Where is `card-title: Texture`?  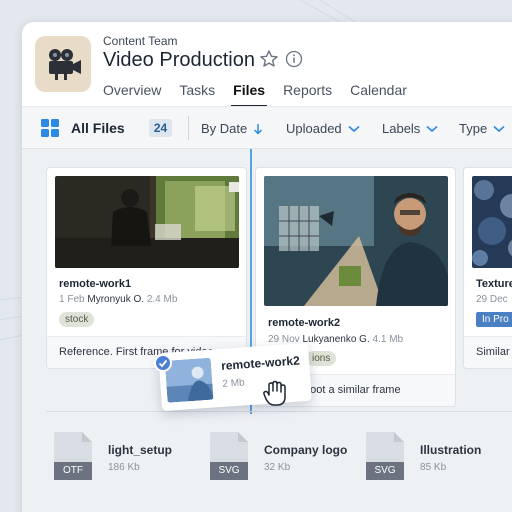
card-title: Texture is located at coordinates (494, 284).